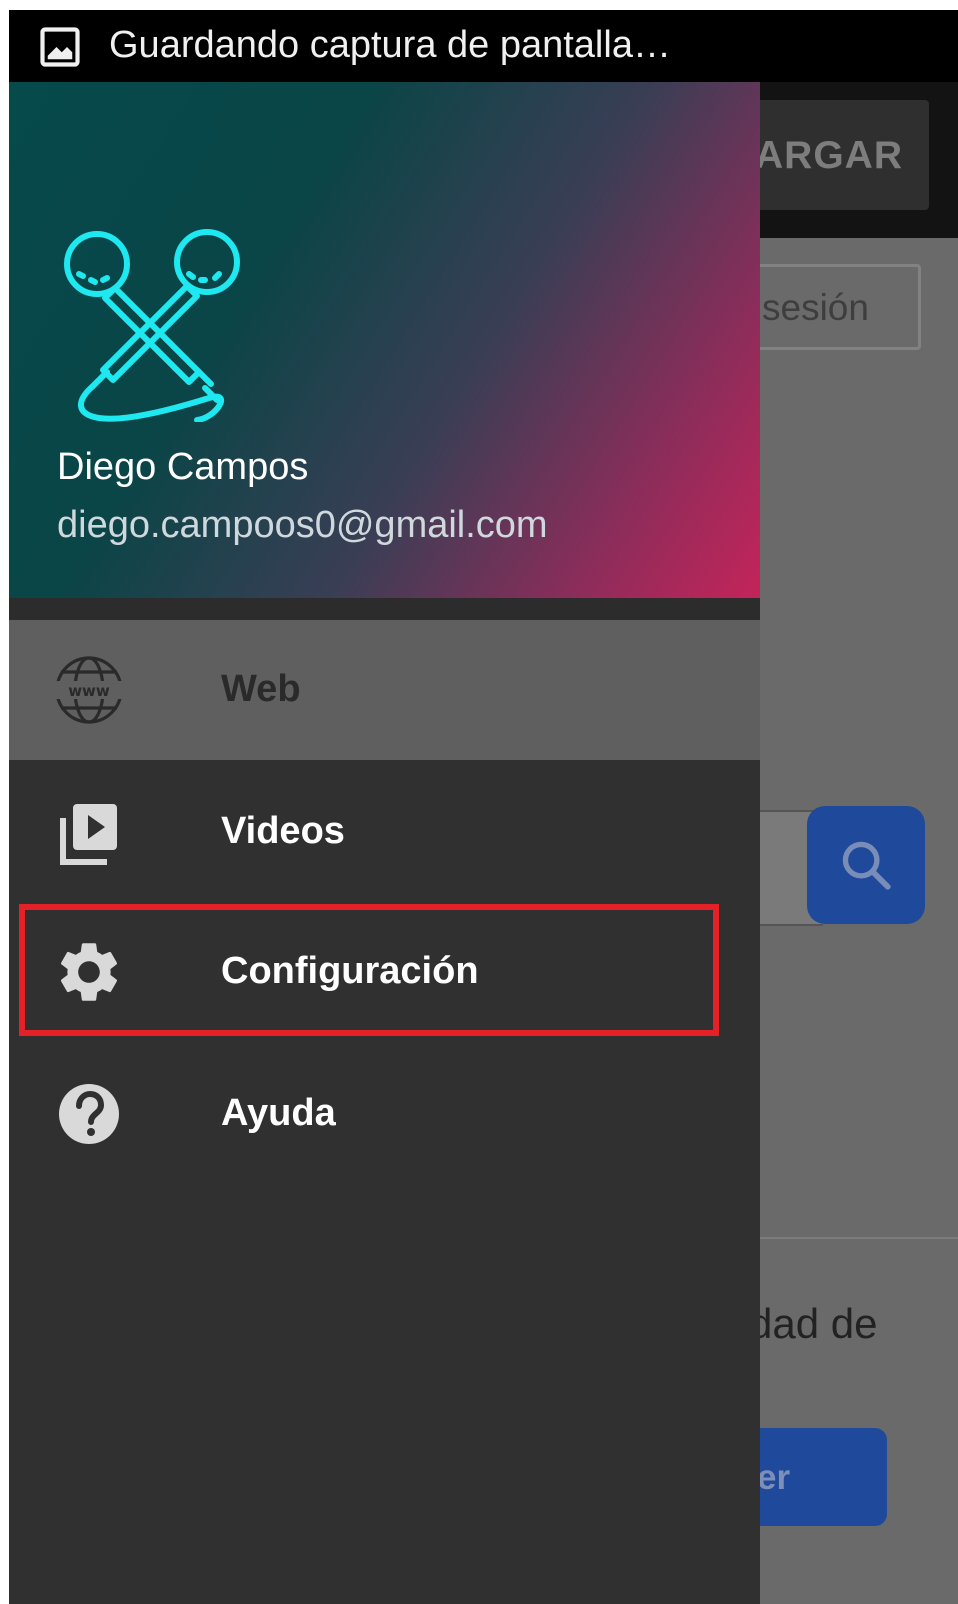 This screenshot has width=958, height=1604. What do you see at coordinates (384, 609) in the screenshot?
I see `header-divider` at bounding box center [384, 609].